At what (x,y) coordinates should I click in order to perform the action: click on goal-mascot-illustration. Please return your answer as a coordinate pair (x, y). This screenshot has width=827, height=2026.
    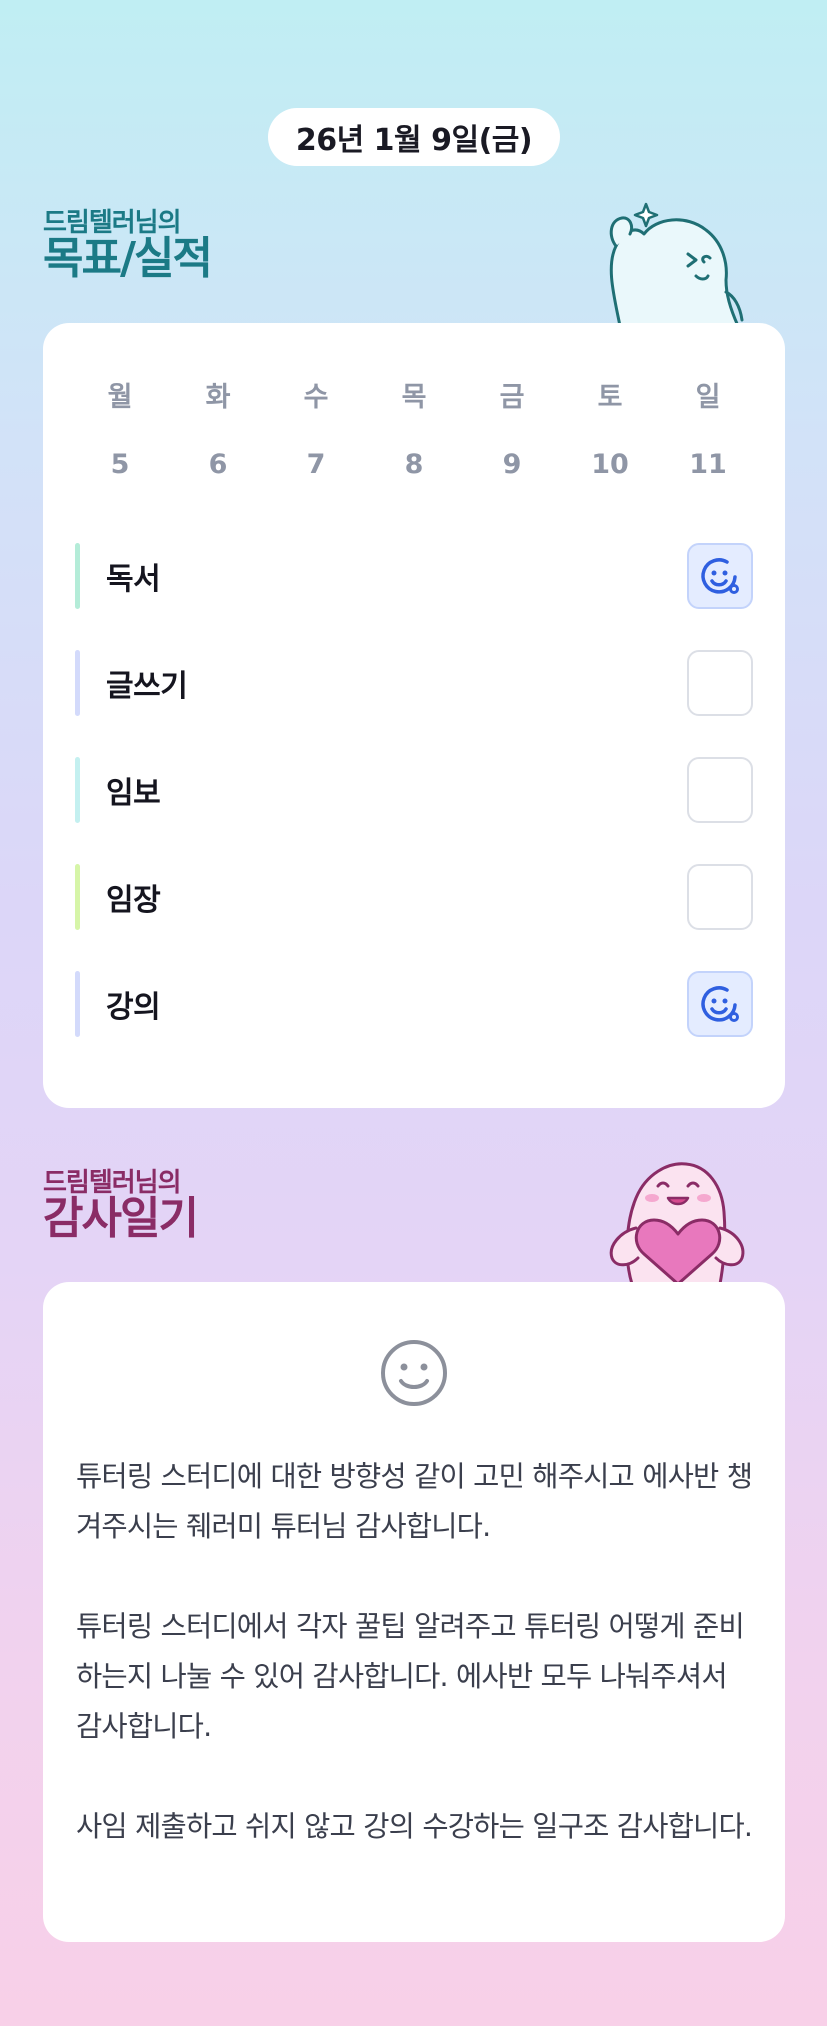
    Looking at the image, I should click on (676, 264).